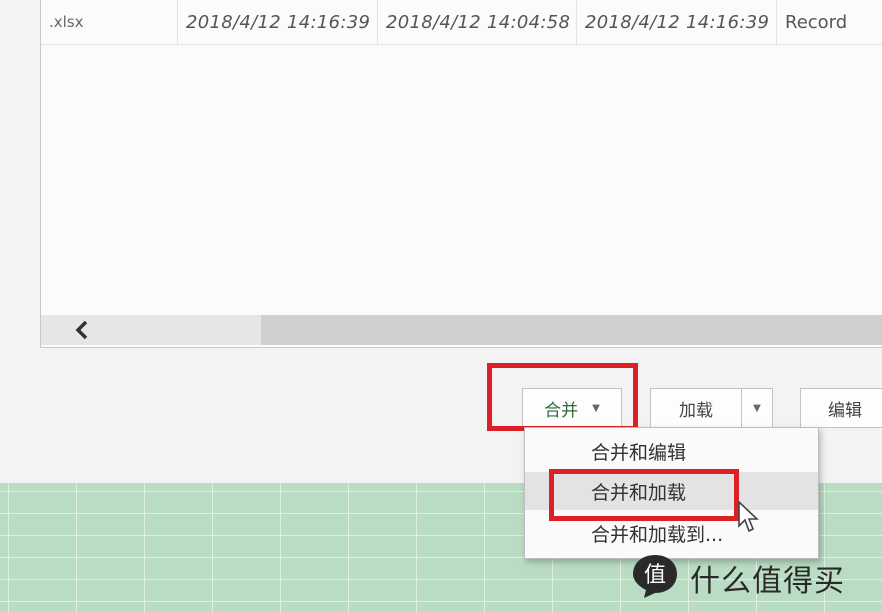  I want to click on chevron-left-icon, so click(82, 330).